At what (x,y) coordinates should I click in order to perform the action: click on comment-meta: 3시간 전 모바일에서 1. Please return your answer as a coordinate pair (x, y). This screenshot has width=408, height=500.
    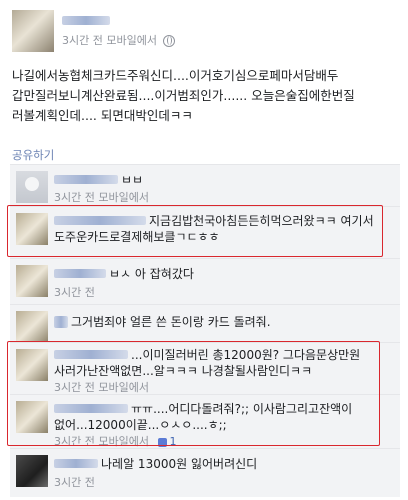
    Looking at the image, I should click on (115, 441).